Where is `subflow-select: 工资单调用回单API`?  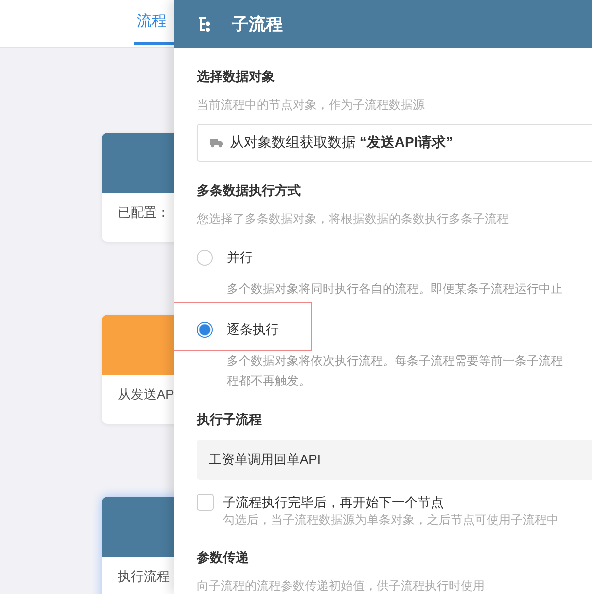
subflow-select: 工资单调用回单API is located at coordinates (394, 460).